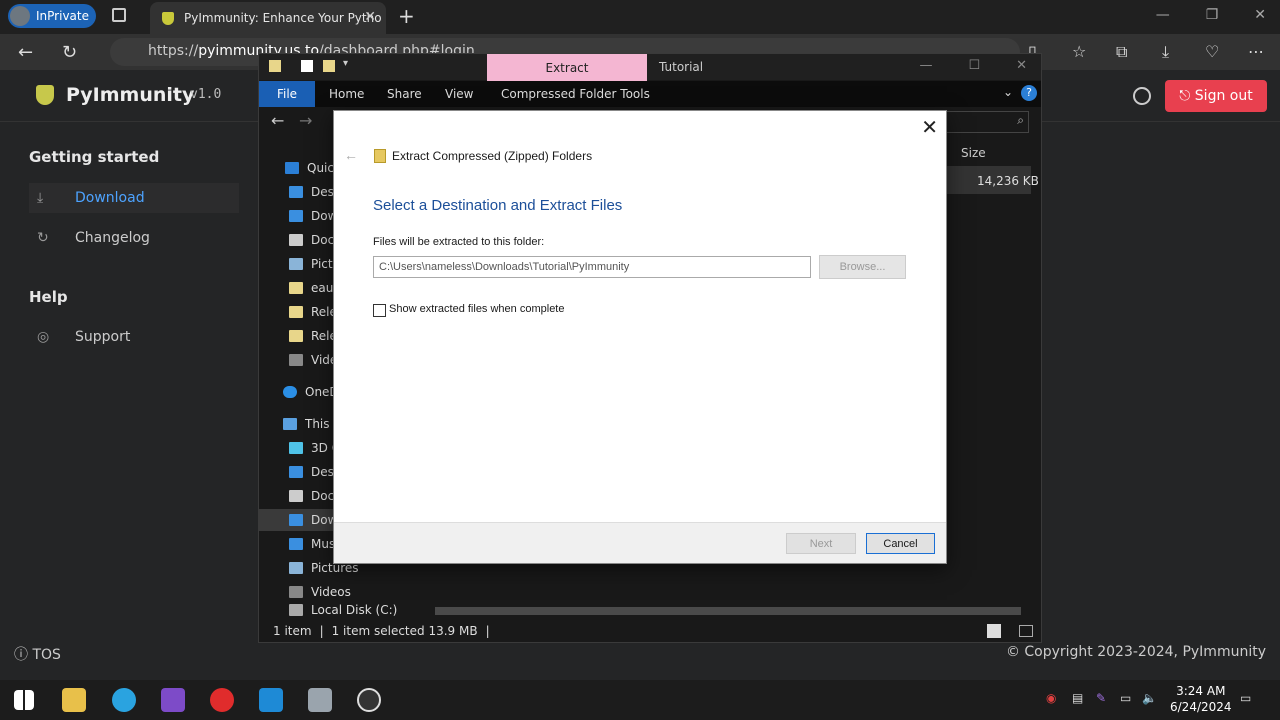 The image size is (1280, 720). I want to click on nav-item-documents: Doc, so click(311, 240).